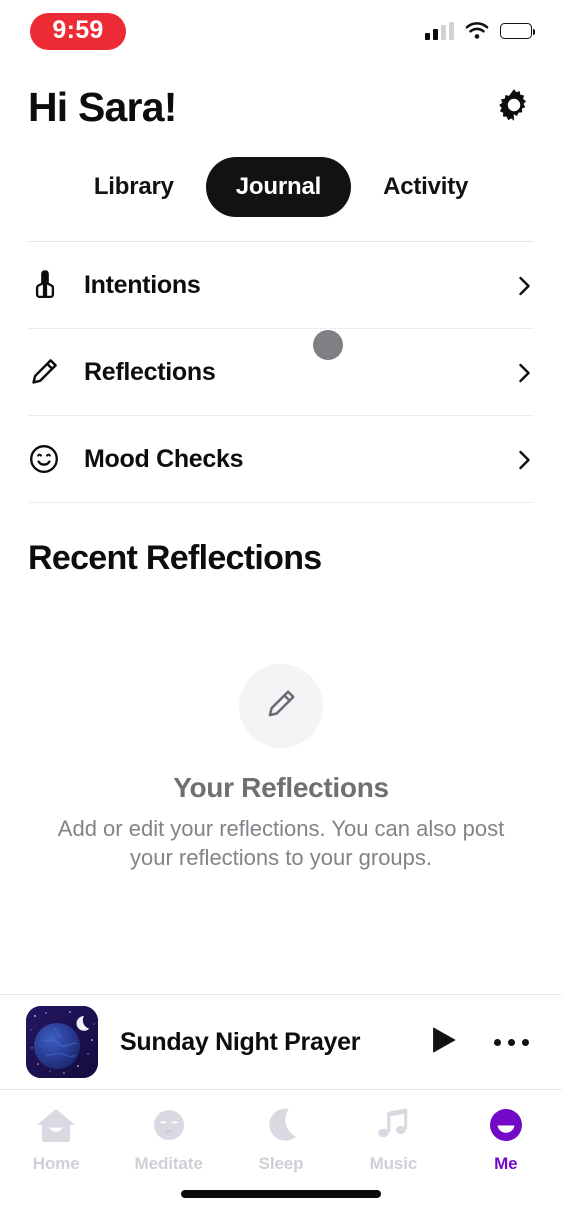 The image size is (562, 1218). Describe the element at coordinates (281, 31) in the screenshot. I see `status-bar: 9:59` at that location.